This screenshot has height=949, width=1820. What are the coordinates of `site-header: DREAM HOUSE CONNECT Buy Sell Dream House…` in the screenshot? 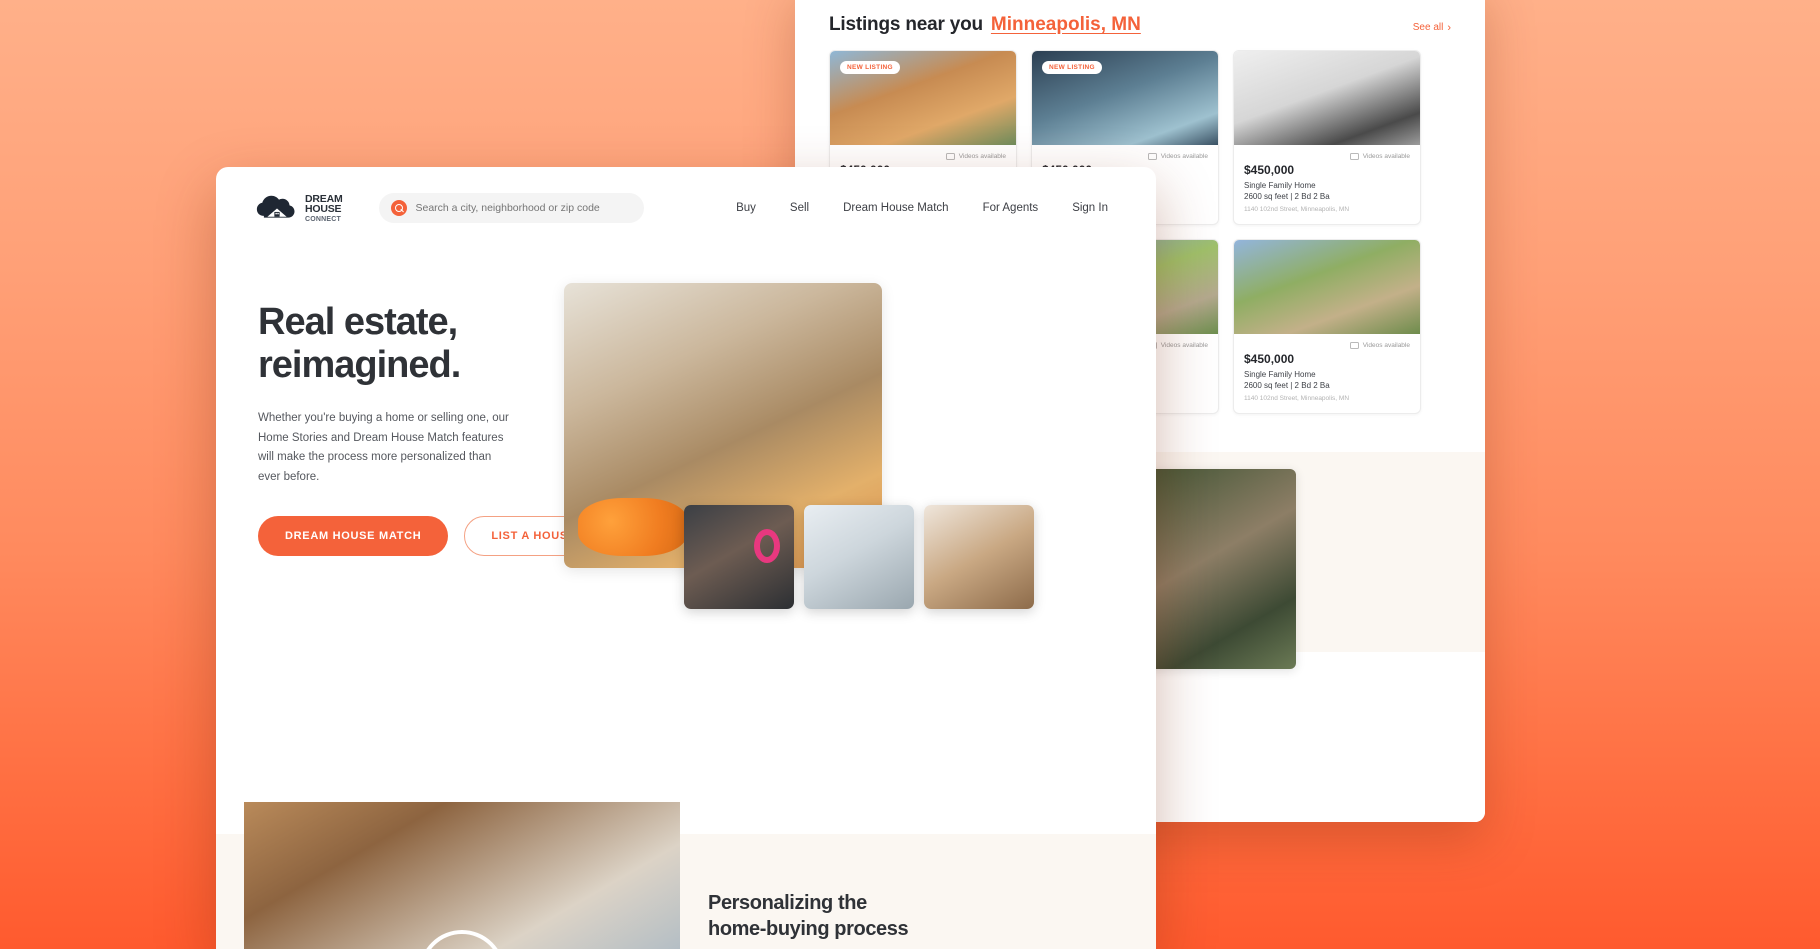 It's located at (686, 195).